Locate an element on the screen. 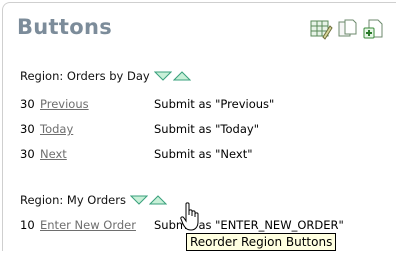 Image resolution: width=399 pixels, height=254 pixels. button-link-next: Next is located at coordinates (53, 154).